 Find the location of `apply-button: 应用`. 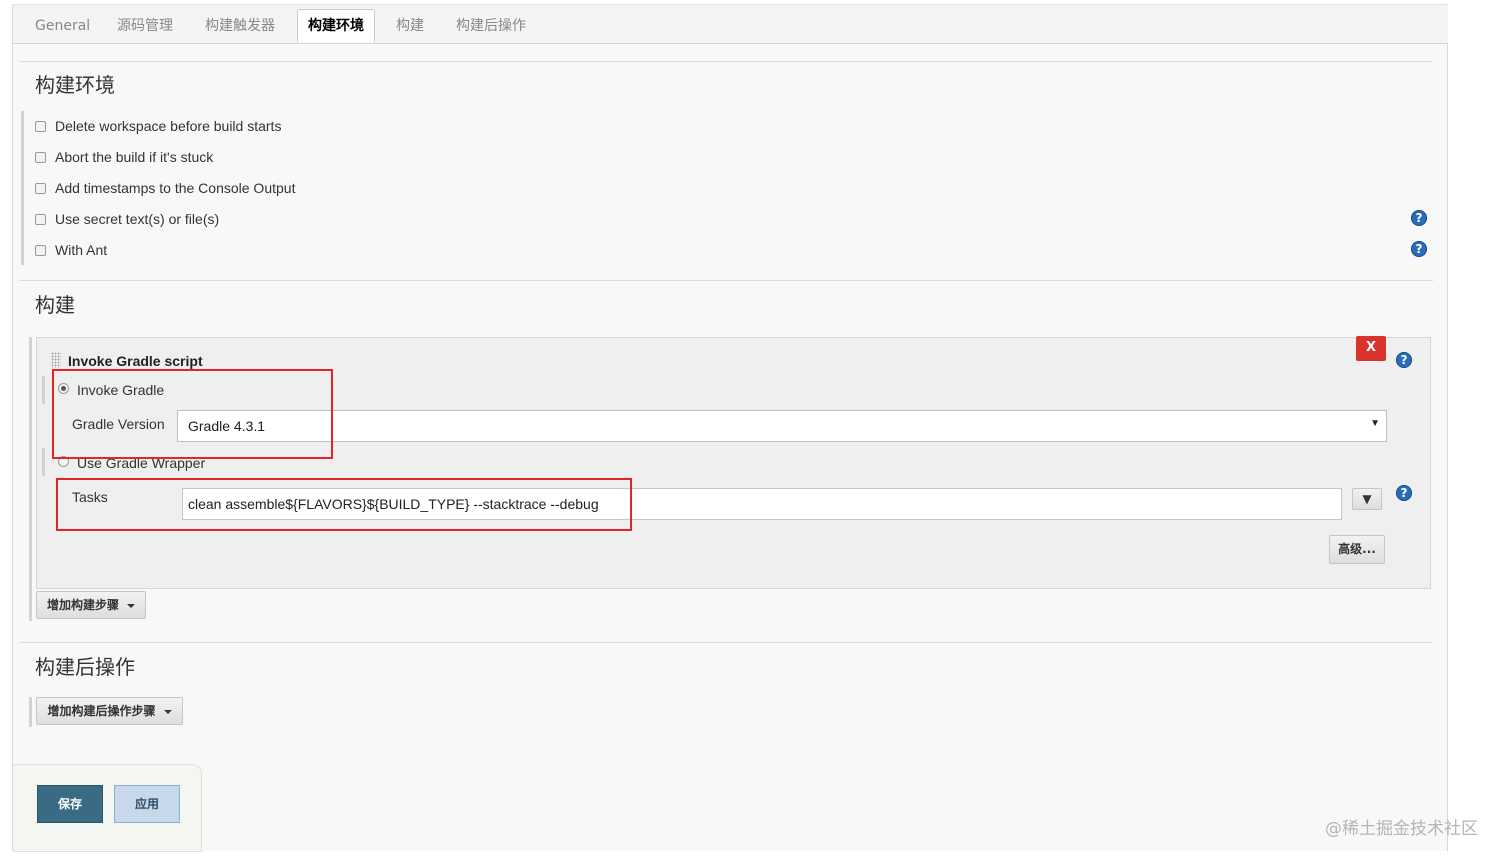

apply-button: 应用 is located at coordinates (147, 804).